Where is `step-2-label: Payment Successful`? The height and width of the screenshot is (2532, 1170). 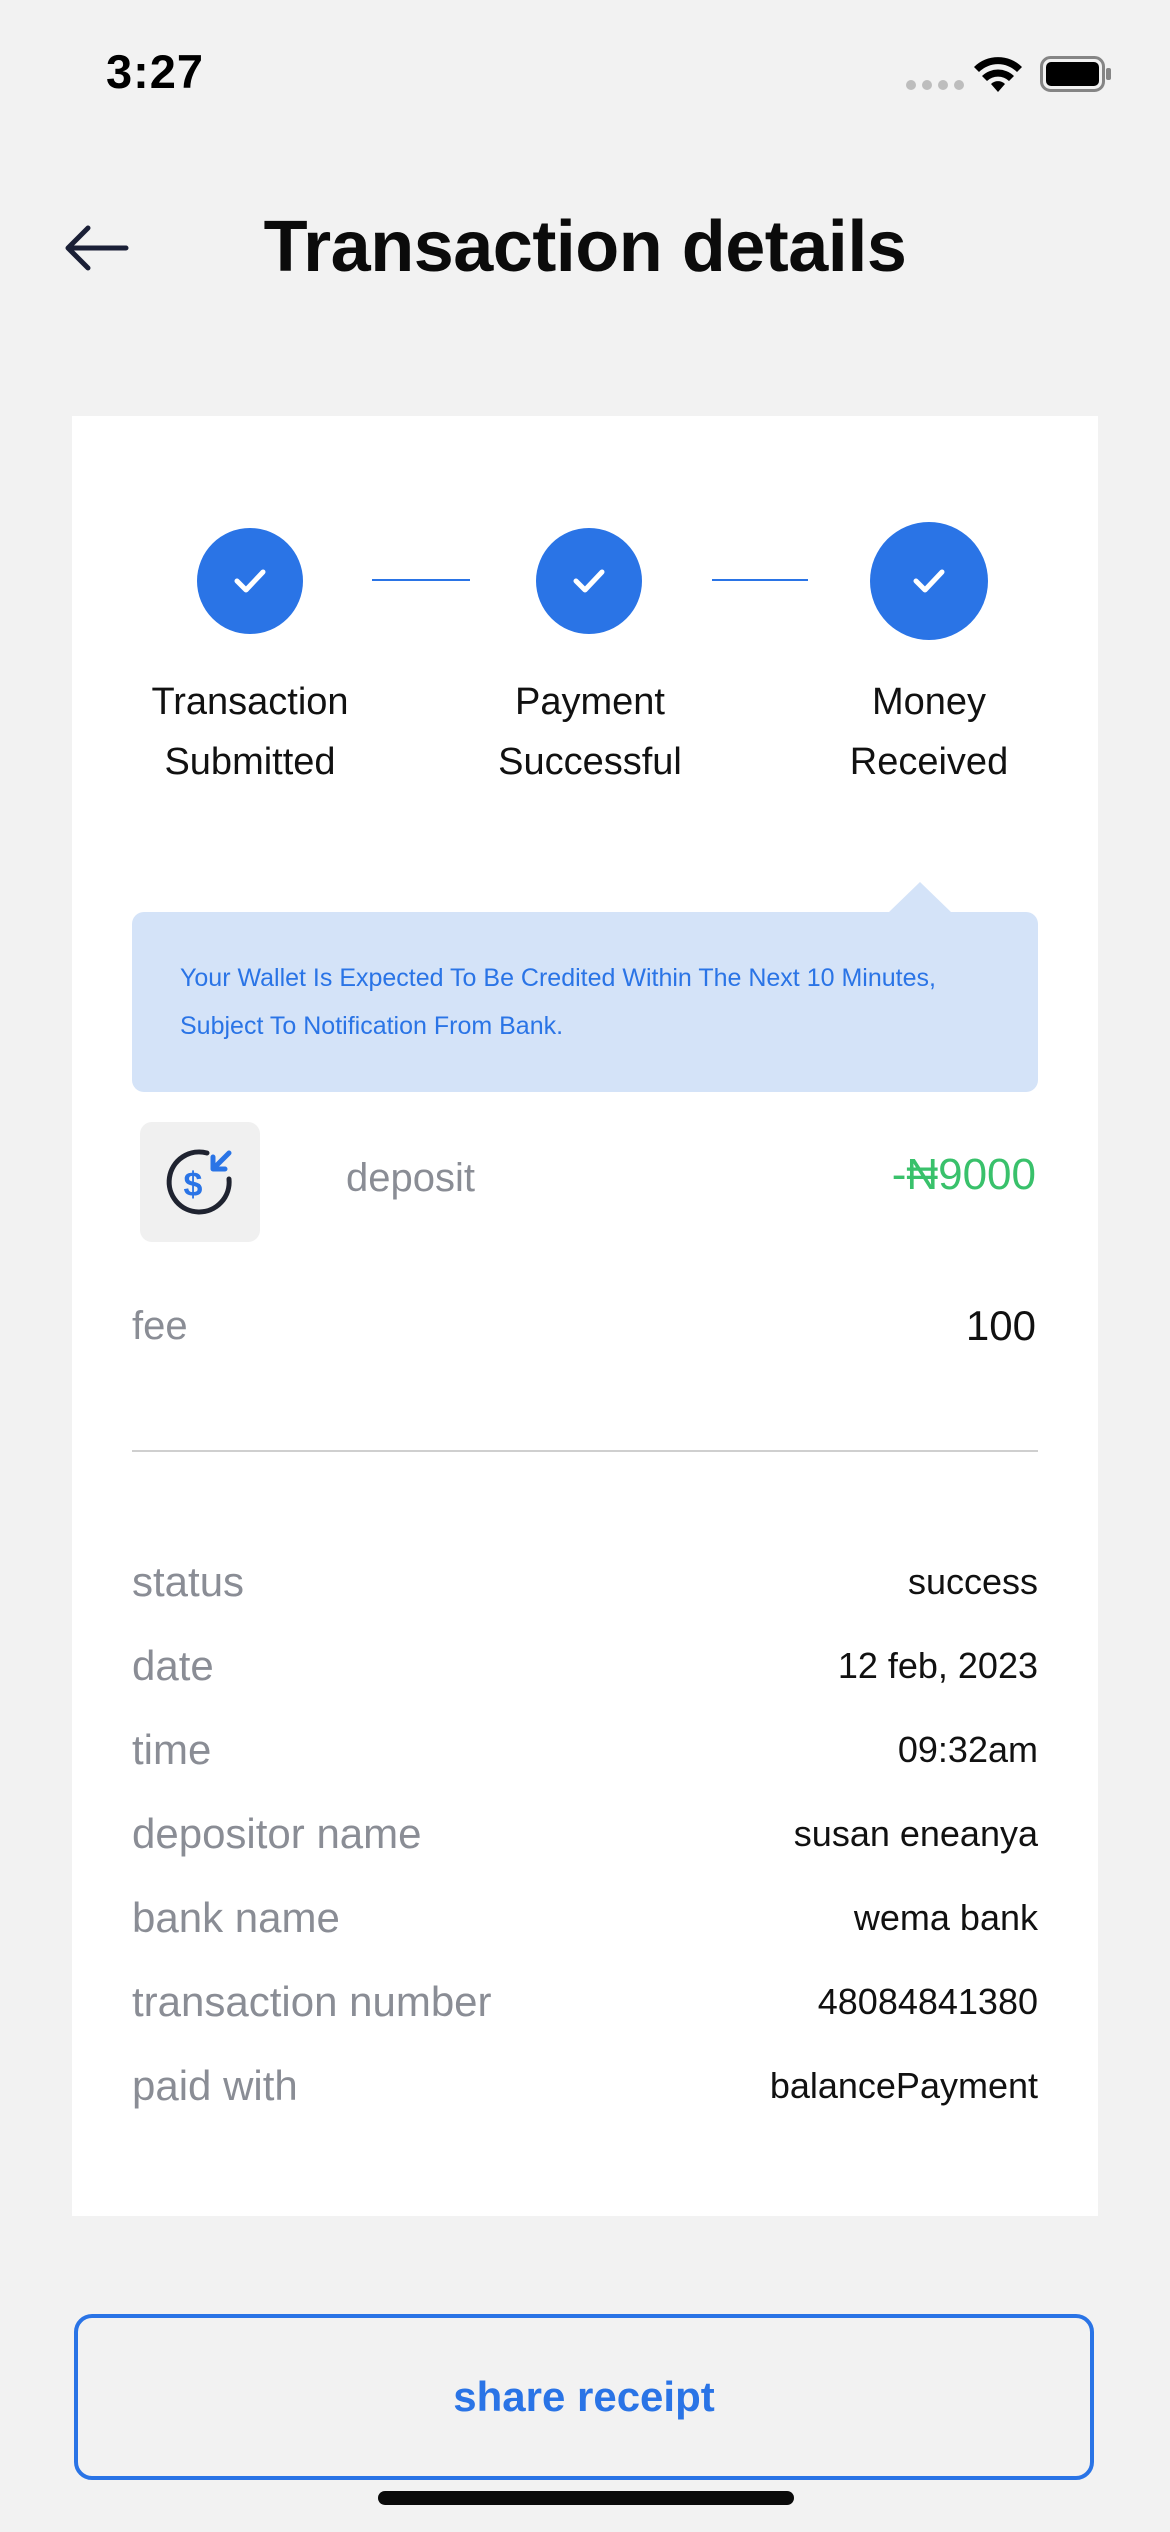
step-2-label: Payment Successful is located at coordinates (590, 732).